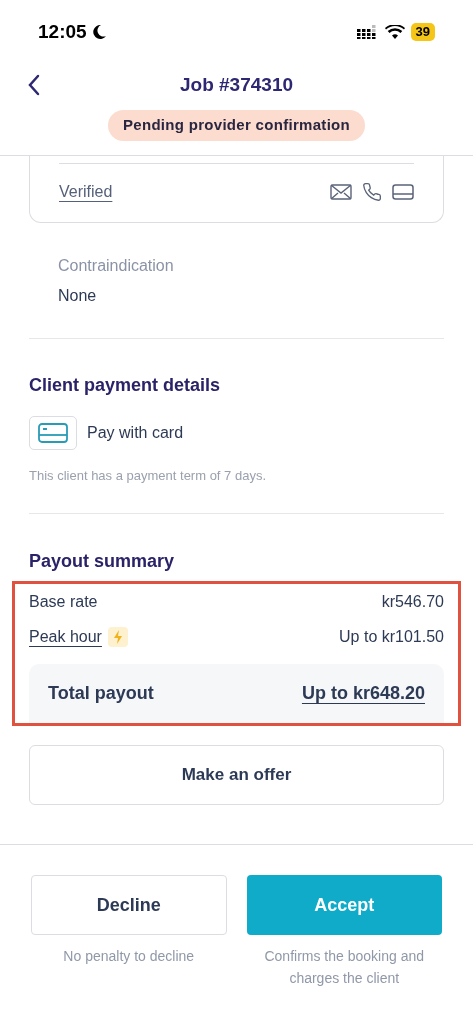 The height and width of the screenshot is (1024, 473). Describe the element at coordinates (391, 636) in the screenshot. I see `line-amount: Up to kr101.50` at that location.